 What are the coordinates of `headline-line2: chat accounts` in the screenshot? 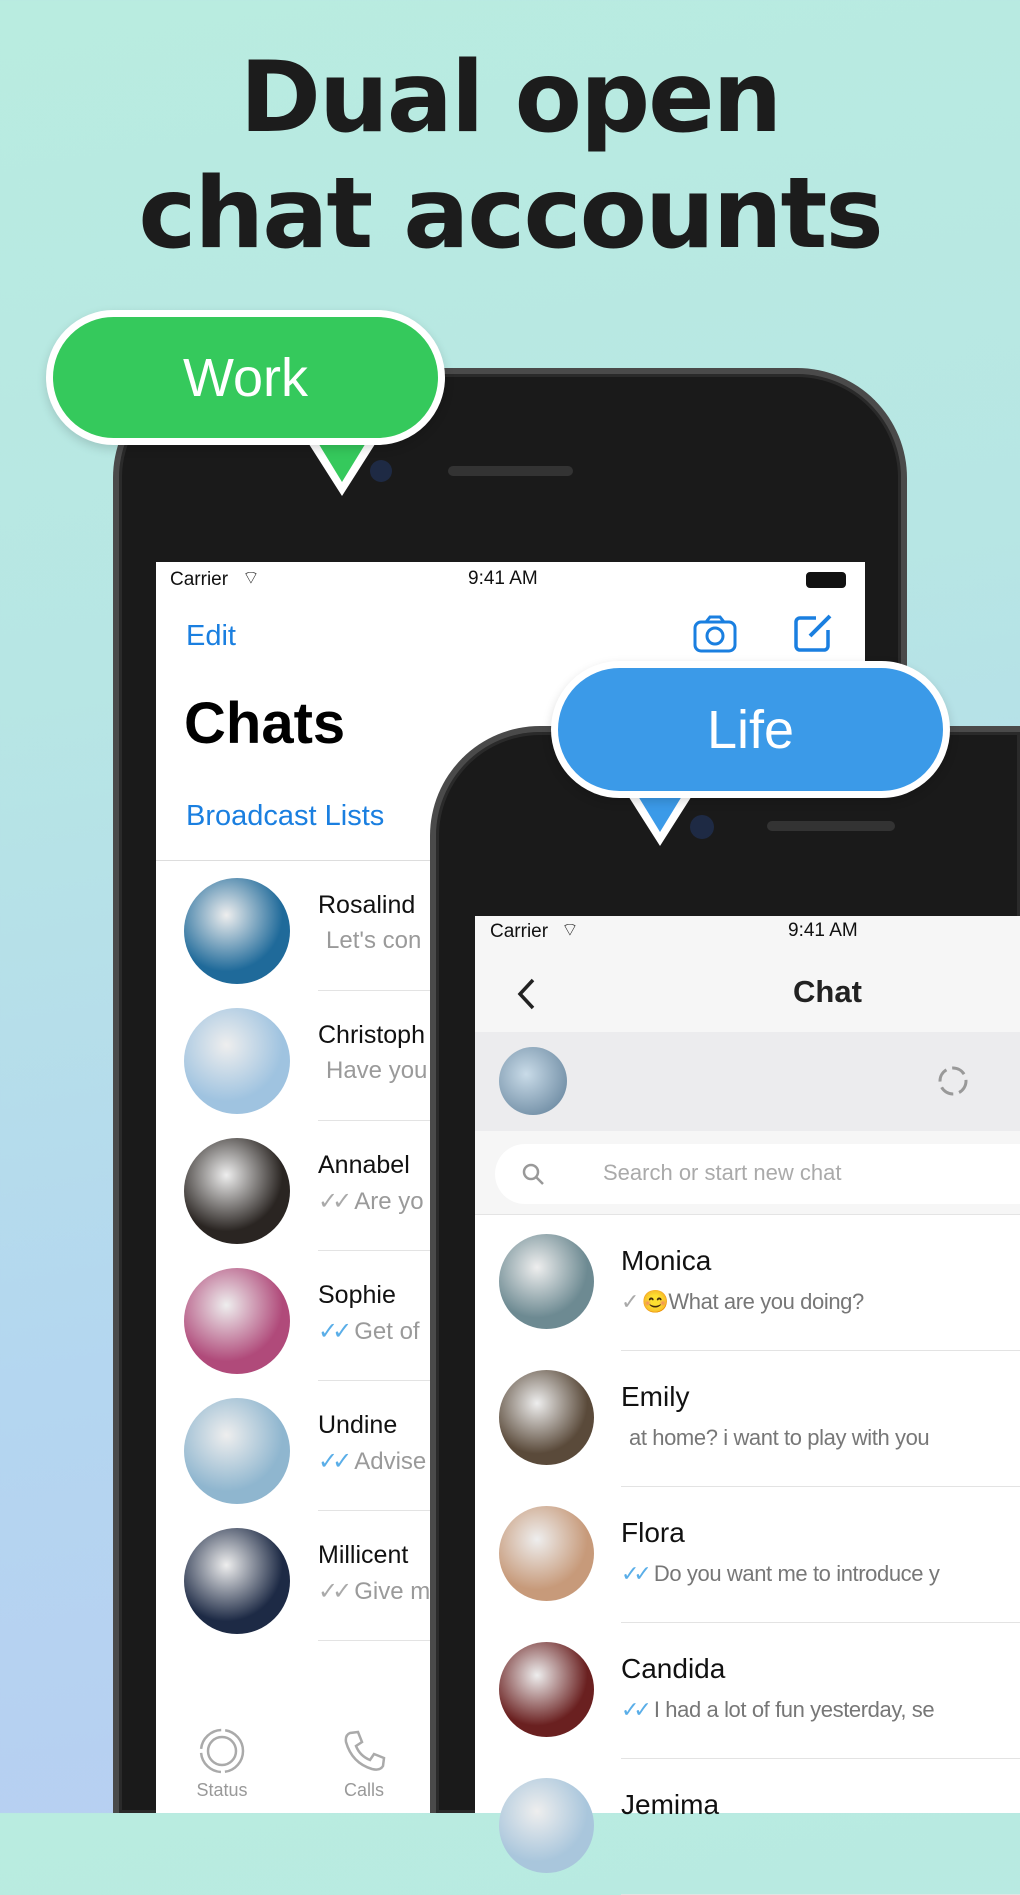 It's located at (510, 214).